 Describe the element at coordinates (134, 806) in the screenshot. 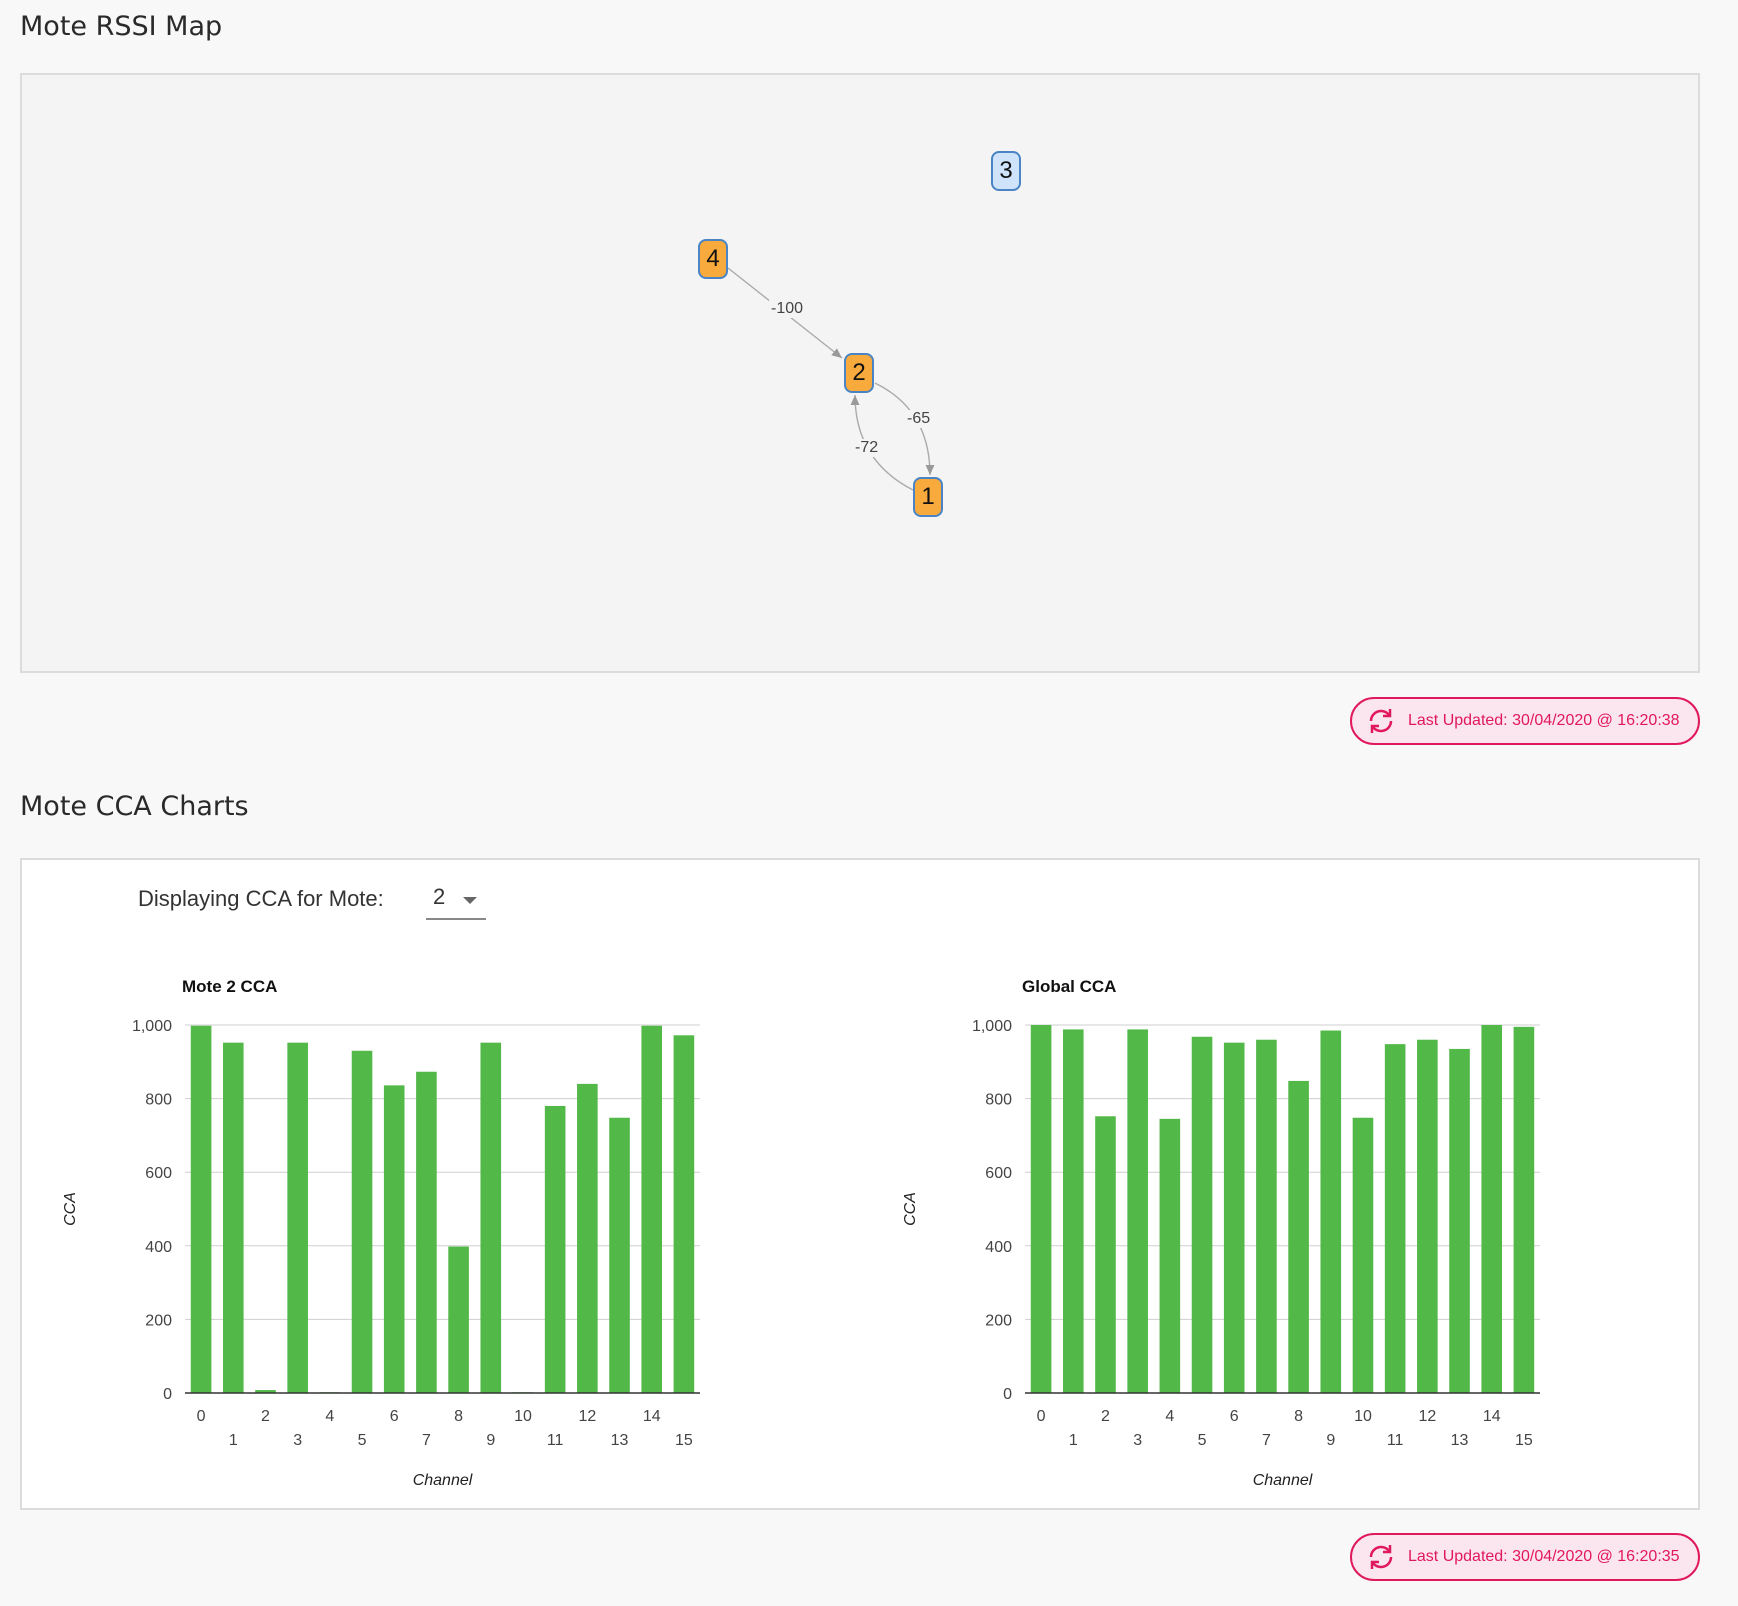

I see `cca-charts-title: Mote CCA Charts` at that location.